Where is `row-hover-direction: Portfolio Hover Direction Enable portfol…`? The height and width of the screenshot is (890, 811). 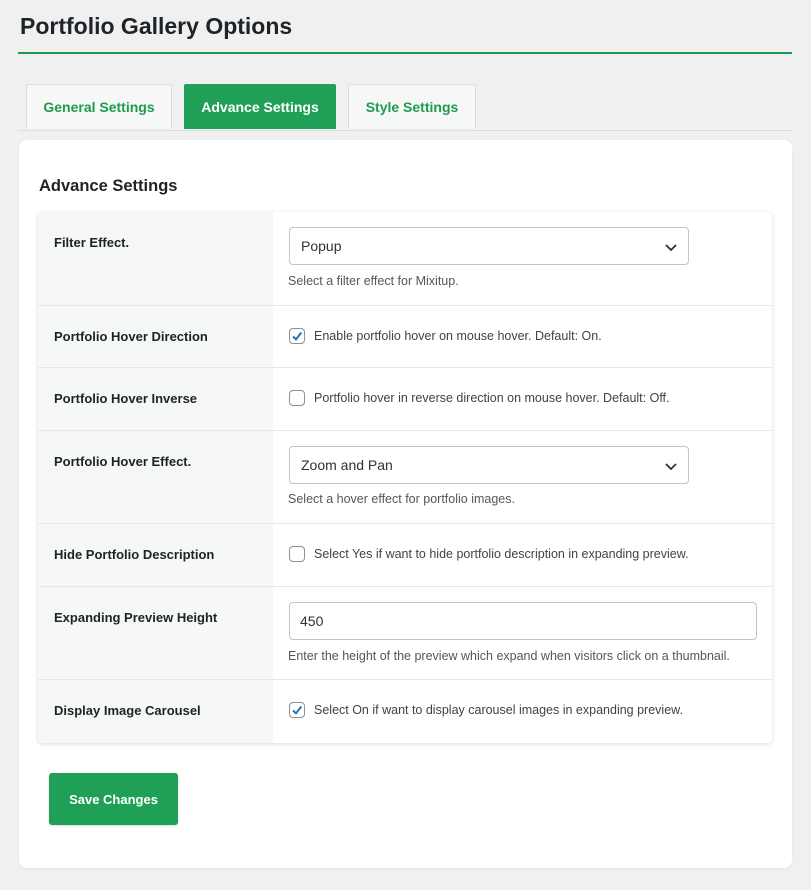 row-hover-direction: Portfolio Hover Direction Enable portfol… is located at coordinates (405, 337).